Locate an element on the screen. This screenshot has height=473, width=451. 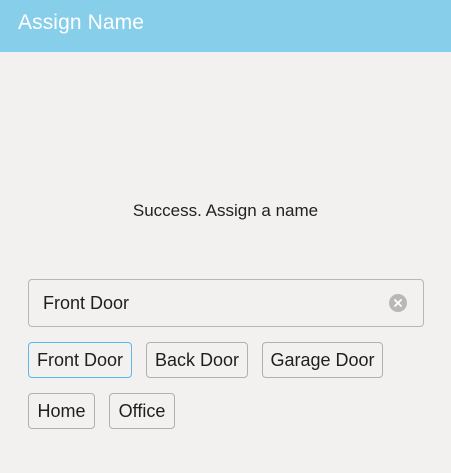
page-title: Assign Name is located at coordinates (81, 22).